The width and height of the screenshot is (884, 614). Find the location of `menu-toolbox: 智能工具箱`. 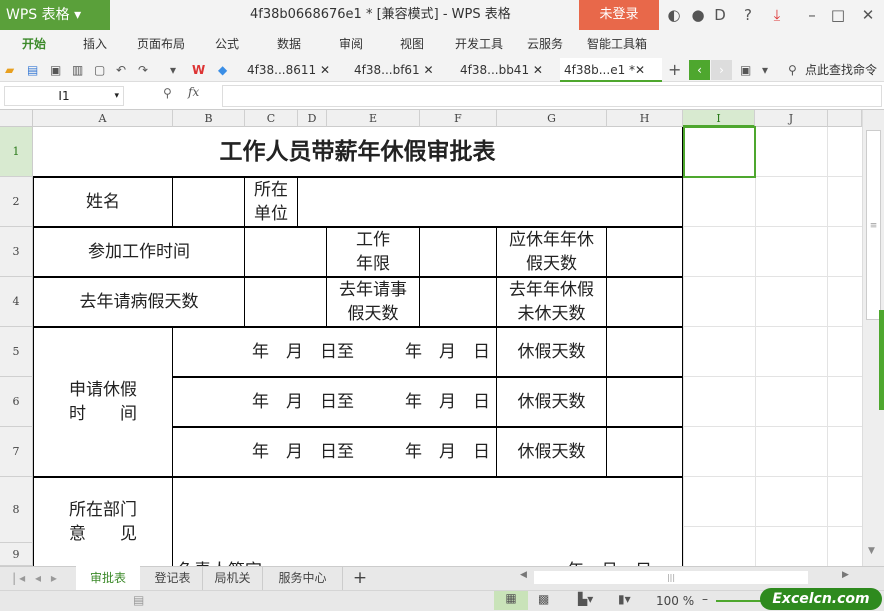

menu-toolbox: 智能工具箱 is located at coordinates (617, 44).